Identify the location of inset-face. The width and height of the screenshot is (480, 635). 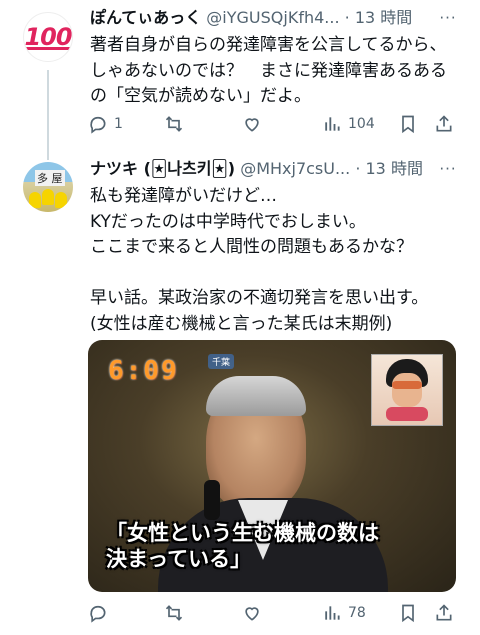
(407, 390).